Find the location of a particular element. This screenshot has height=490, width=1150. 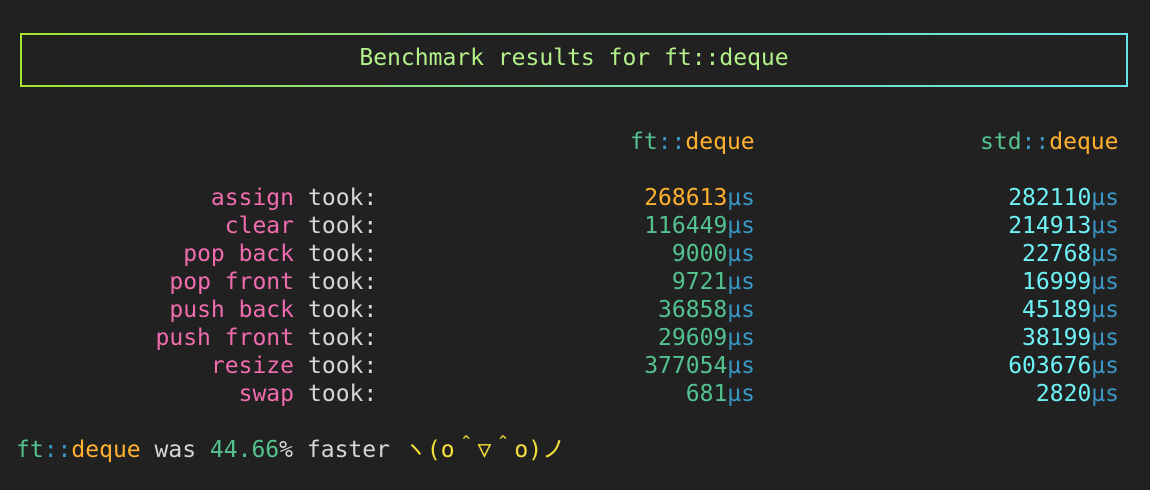

std-value: 282110 is located at coordinates (1050, 198).